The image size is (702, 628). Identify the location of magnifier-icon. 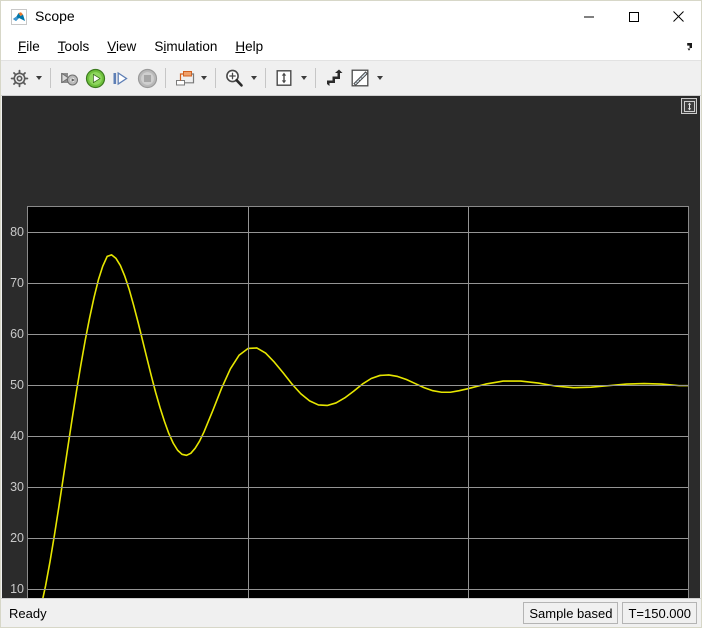
(234, 78).